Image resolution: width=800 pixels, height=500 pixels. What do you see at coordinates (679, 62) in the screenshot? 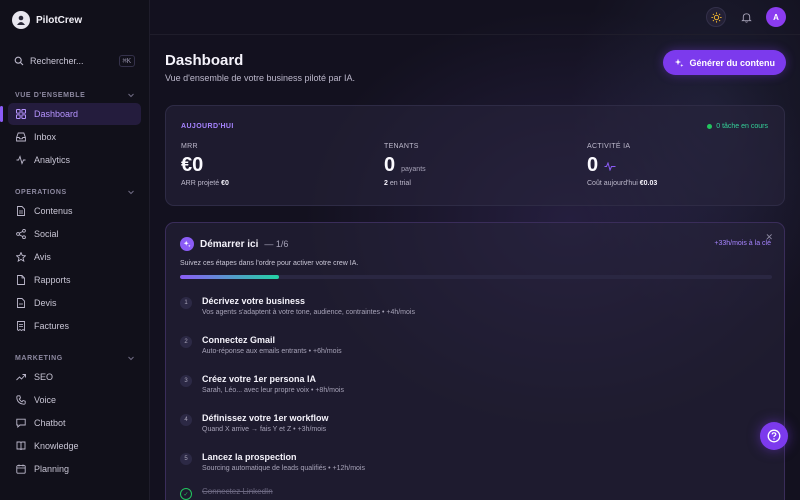
I see `sparkles-icon` at bounding box center [679, 62].